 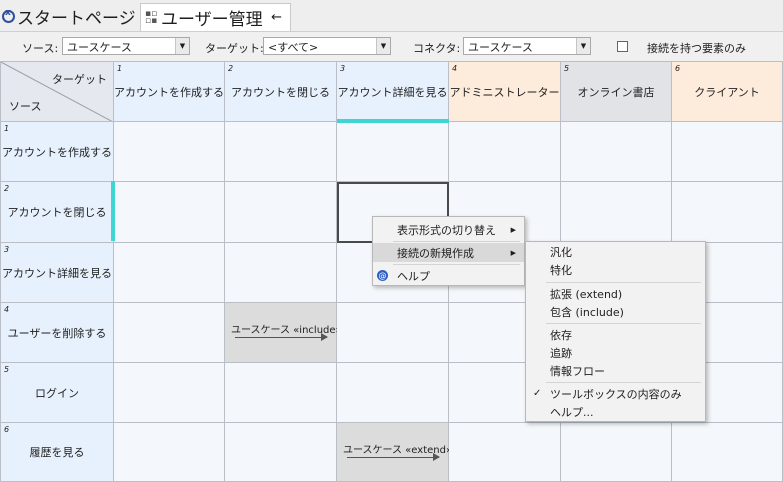 I want to click on row-header: 4 ユーザーを削除する, so click(x=57, y=333).